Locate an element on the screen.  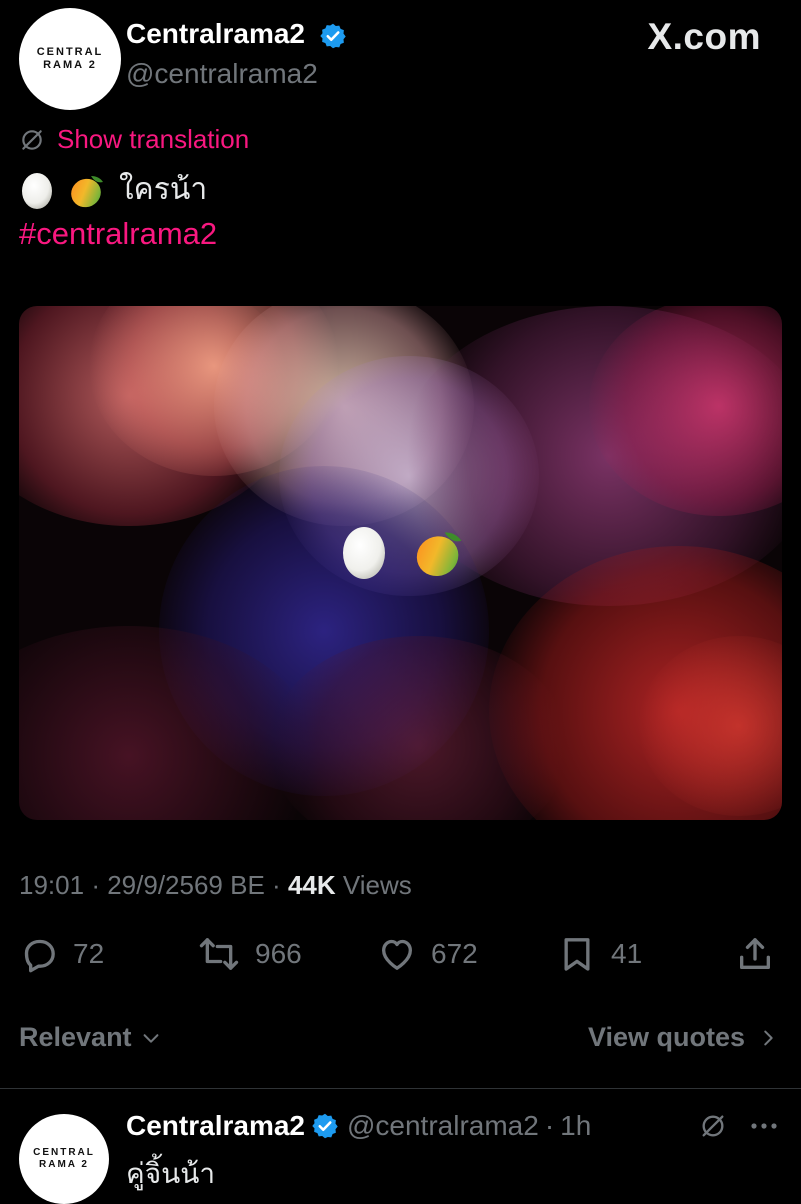
relevant-label: Relevant is located at coordinates (75, 1037).